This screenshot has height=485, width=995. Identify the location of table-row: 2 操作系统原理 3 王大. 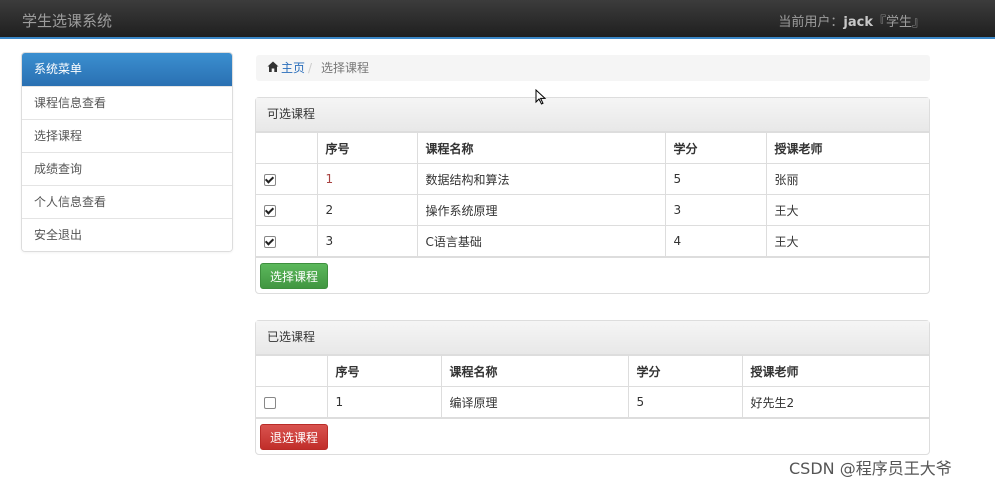
(592, 210).